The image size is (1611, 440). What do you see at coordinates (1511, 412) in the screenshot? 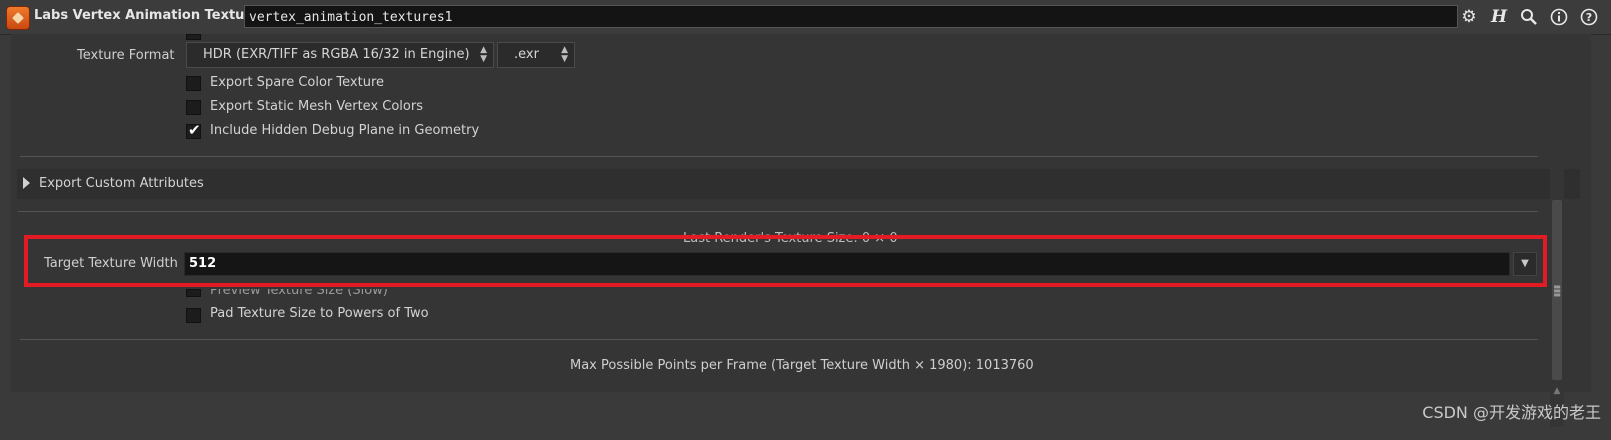
I see `watermark-text: CSDN @开发游戏的老王` at bounding box center [1511, 412].